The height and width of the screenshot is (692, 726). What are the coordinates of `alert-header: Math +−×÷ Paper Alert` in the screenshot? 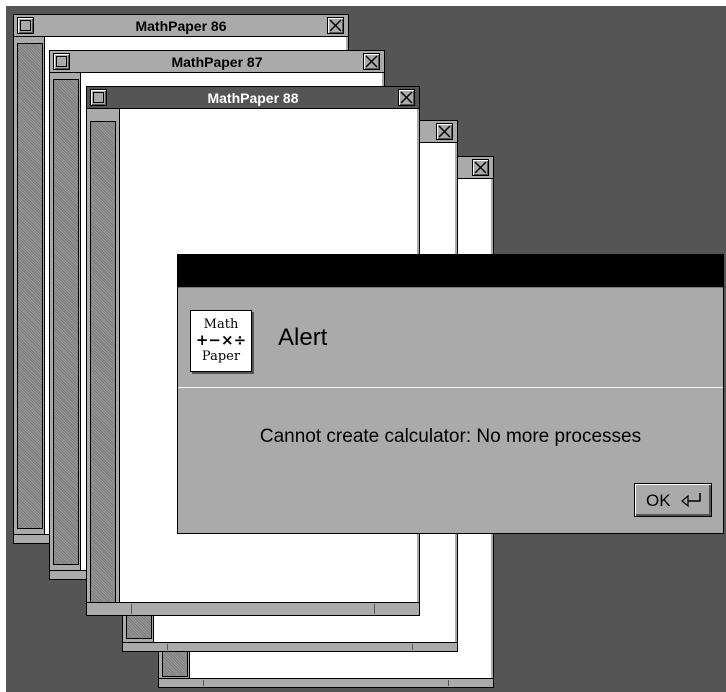 It's located at (450, 337).